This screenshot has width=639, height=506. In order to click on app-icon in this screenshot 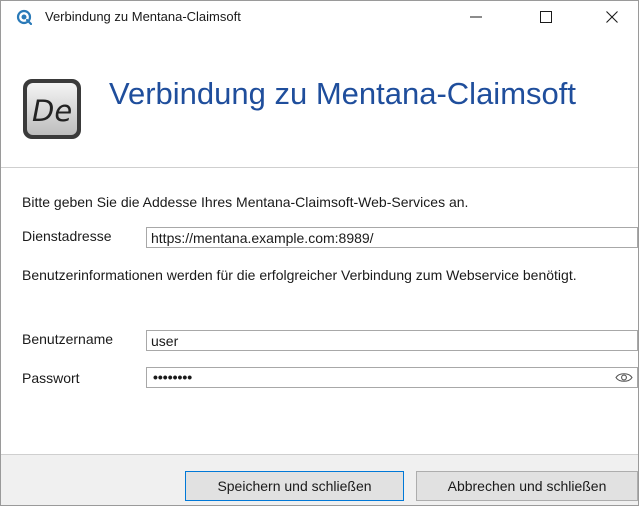, I will do `click(24, 17)`.